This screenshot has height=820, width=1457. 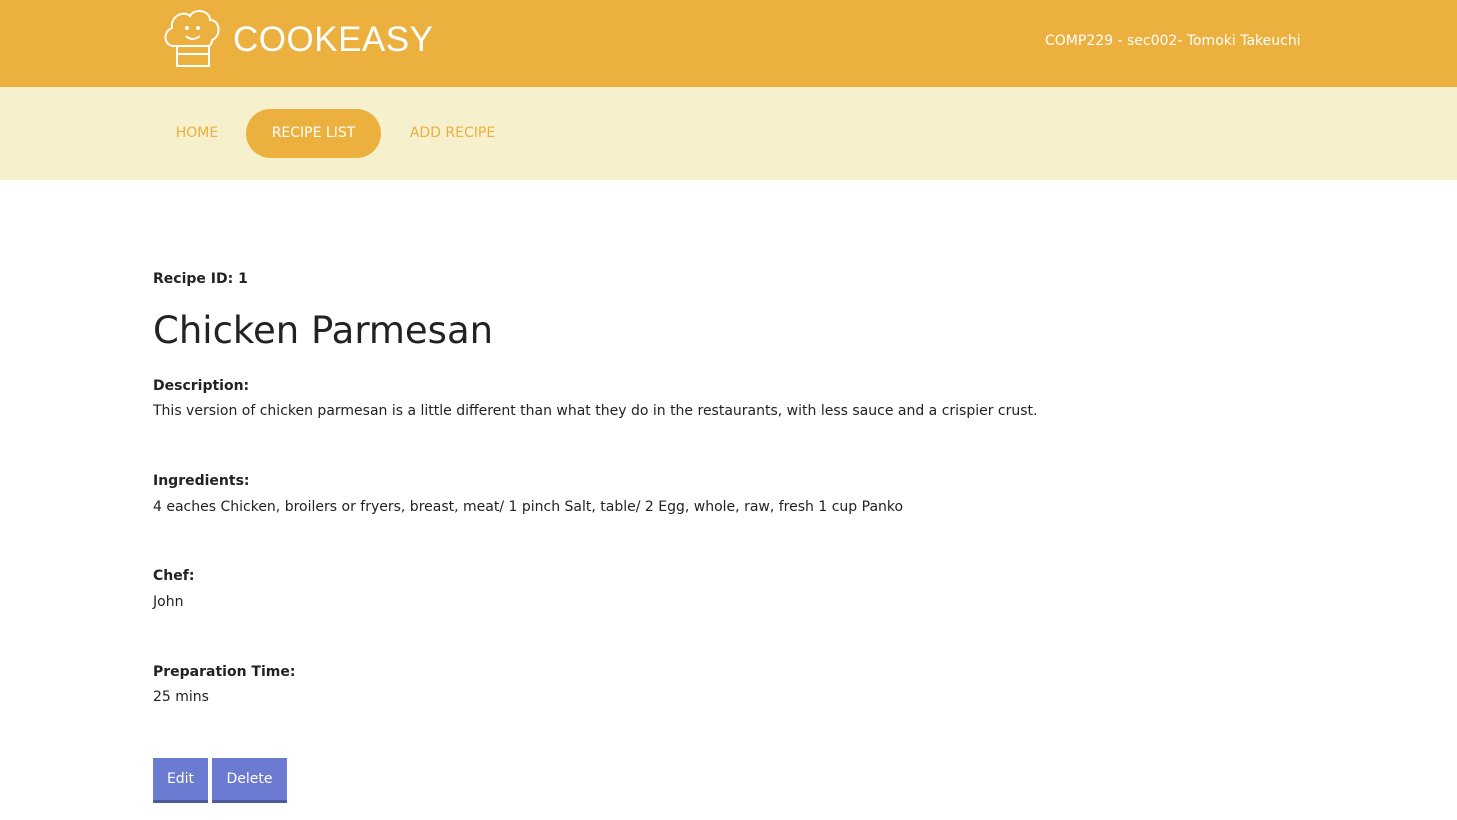 What do you see at coordinates (1173, 41) in the screenshot?
I see `course-info: COMP229 - sec002- Tomoki Takeuchi` at bounding box center [1173, 41].